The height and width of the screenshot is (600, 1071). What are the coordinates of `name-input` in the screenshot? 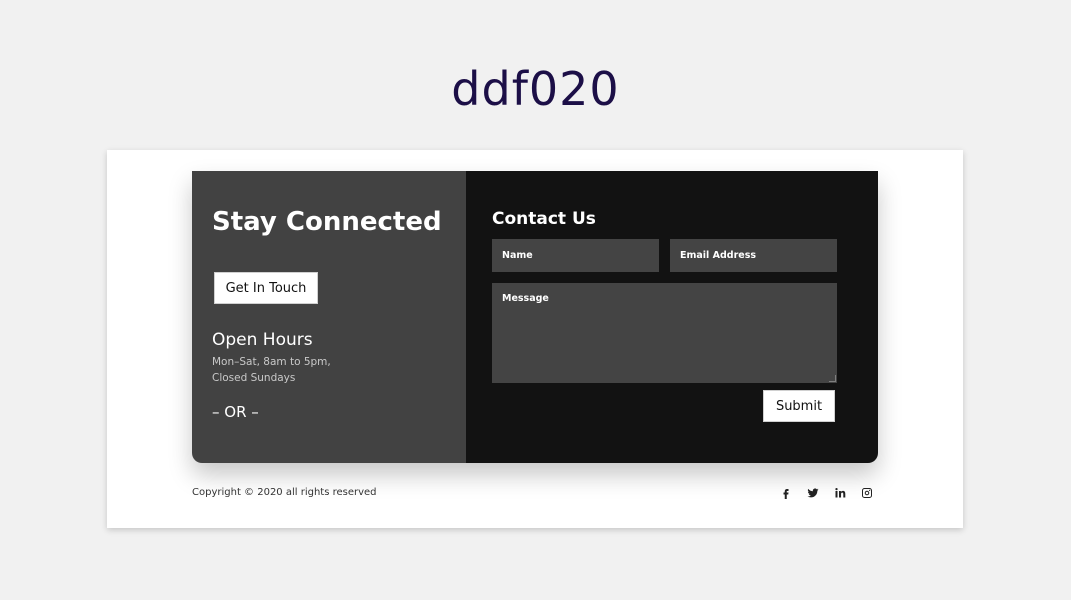 It's located at (575, 255).